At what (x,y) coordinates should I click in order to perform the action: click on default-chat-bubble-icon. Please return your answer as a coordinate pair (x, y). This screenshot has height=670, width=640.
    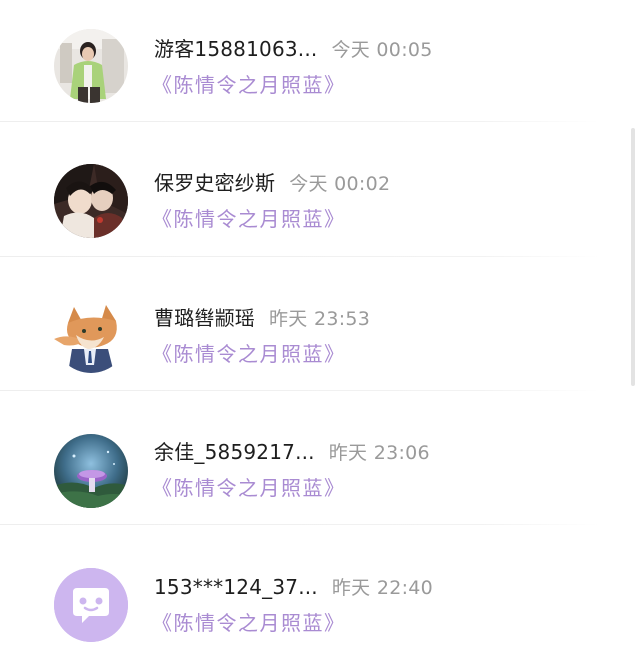
    Looking at the image, I should click on (91, 605).